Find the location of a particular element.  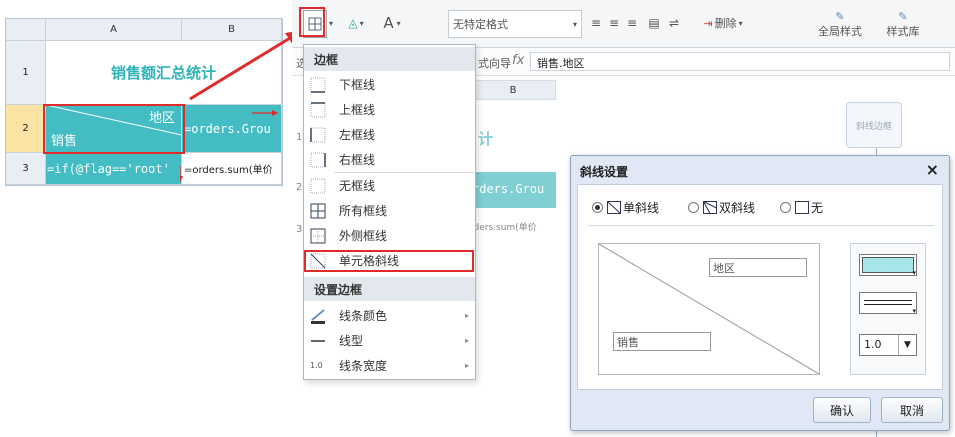

line-style-icon is located at coordinates (318, 340).